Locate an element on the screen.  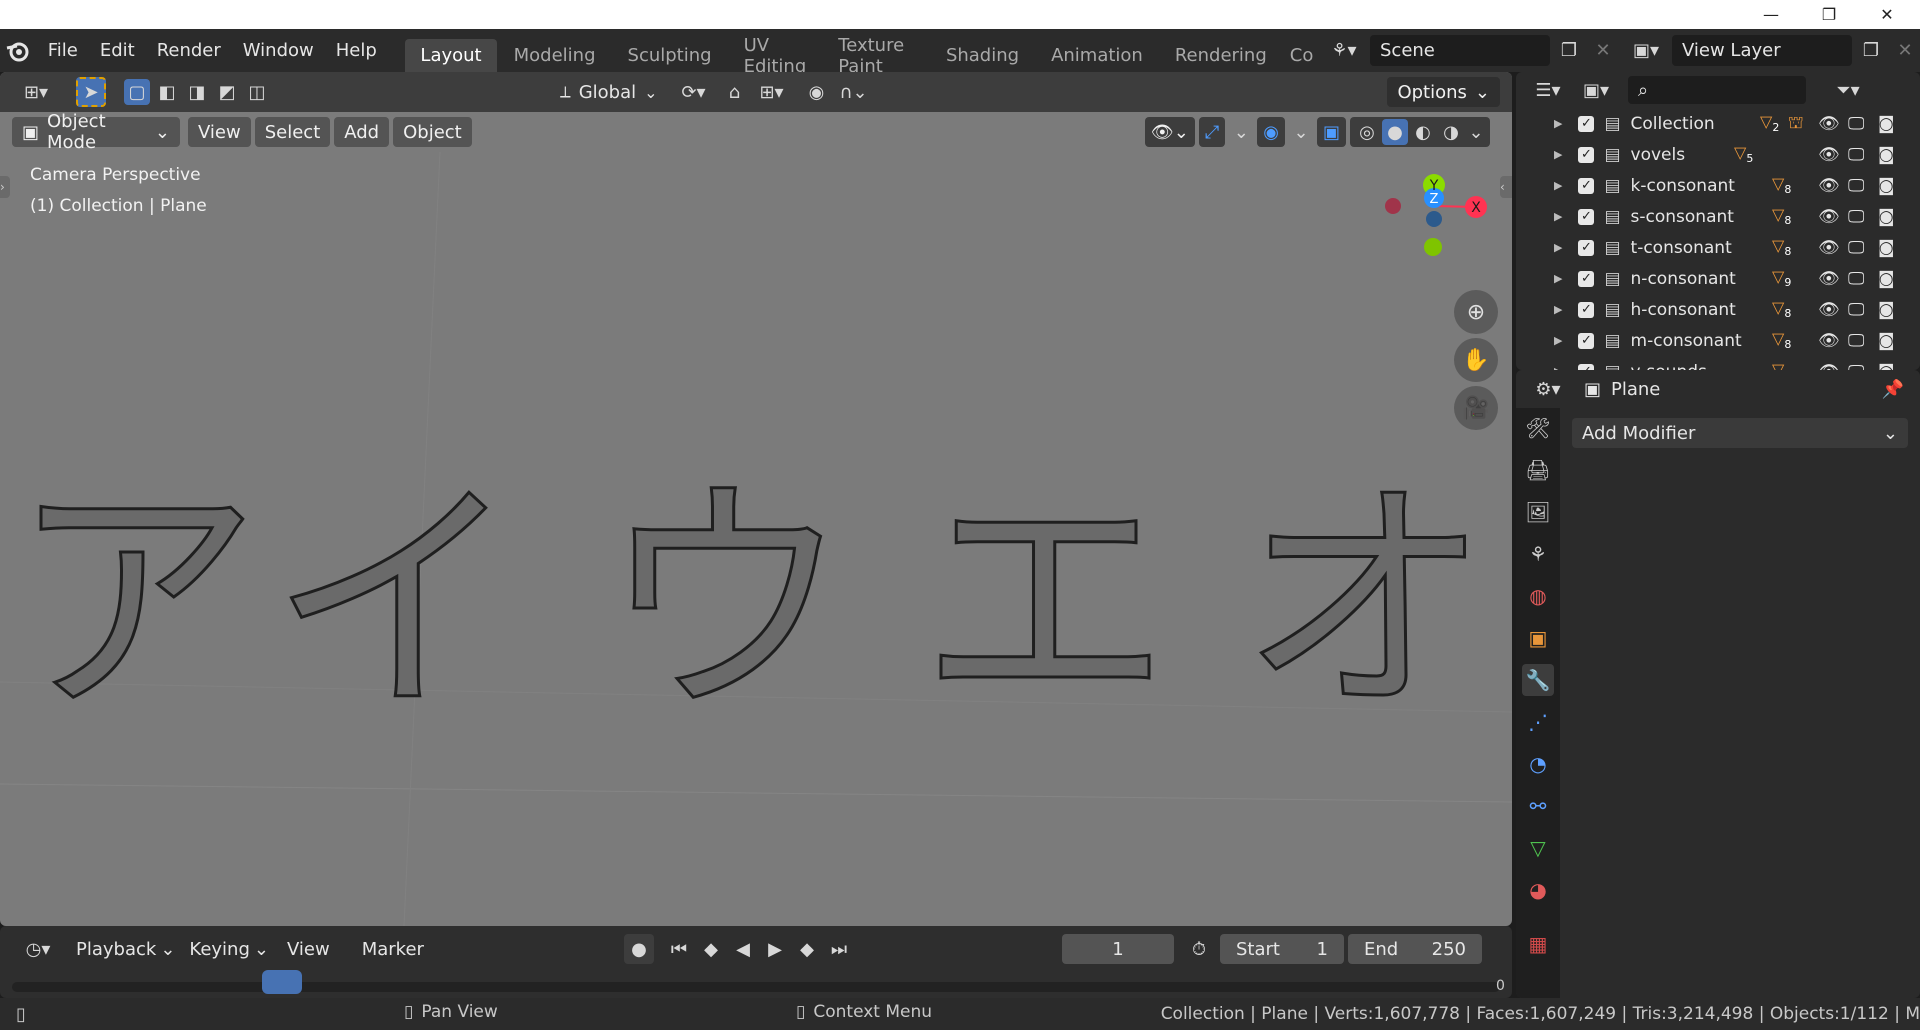
outliner-row: ▶ ✓ ▤ m-consonant ▽8 👁 🖵 ◙ is located at coordinates (1718, 340).